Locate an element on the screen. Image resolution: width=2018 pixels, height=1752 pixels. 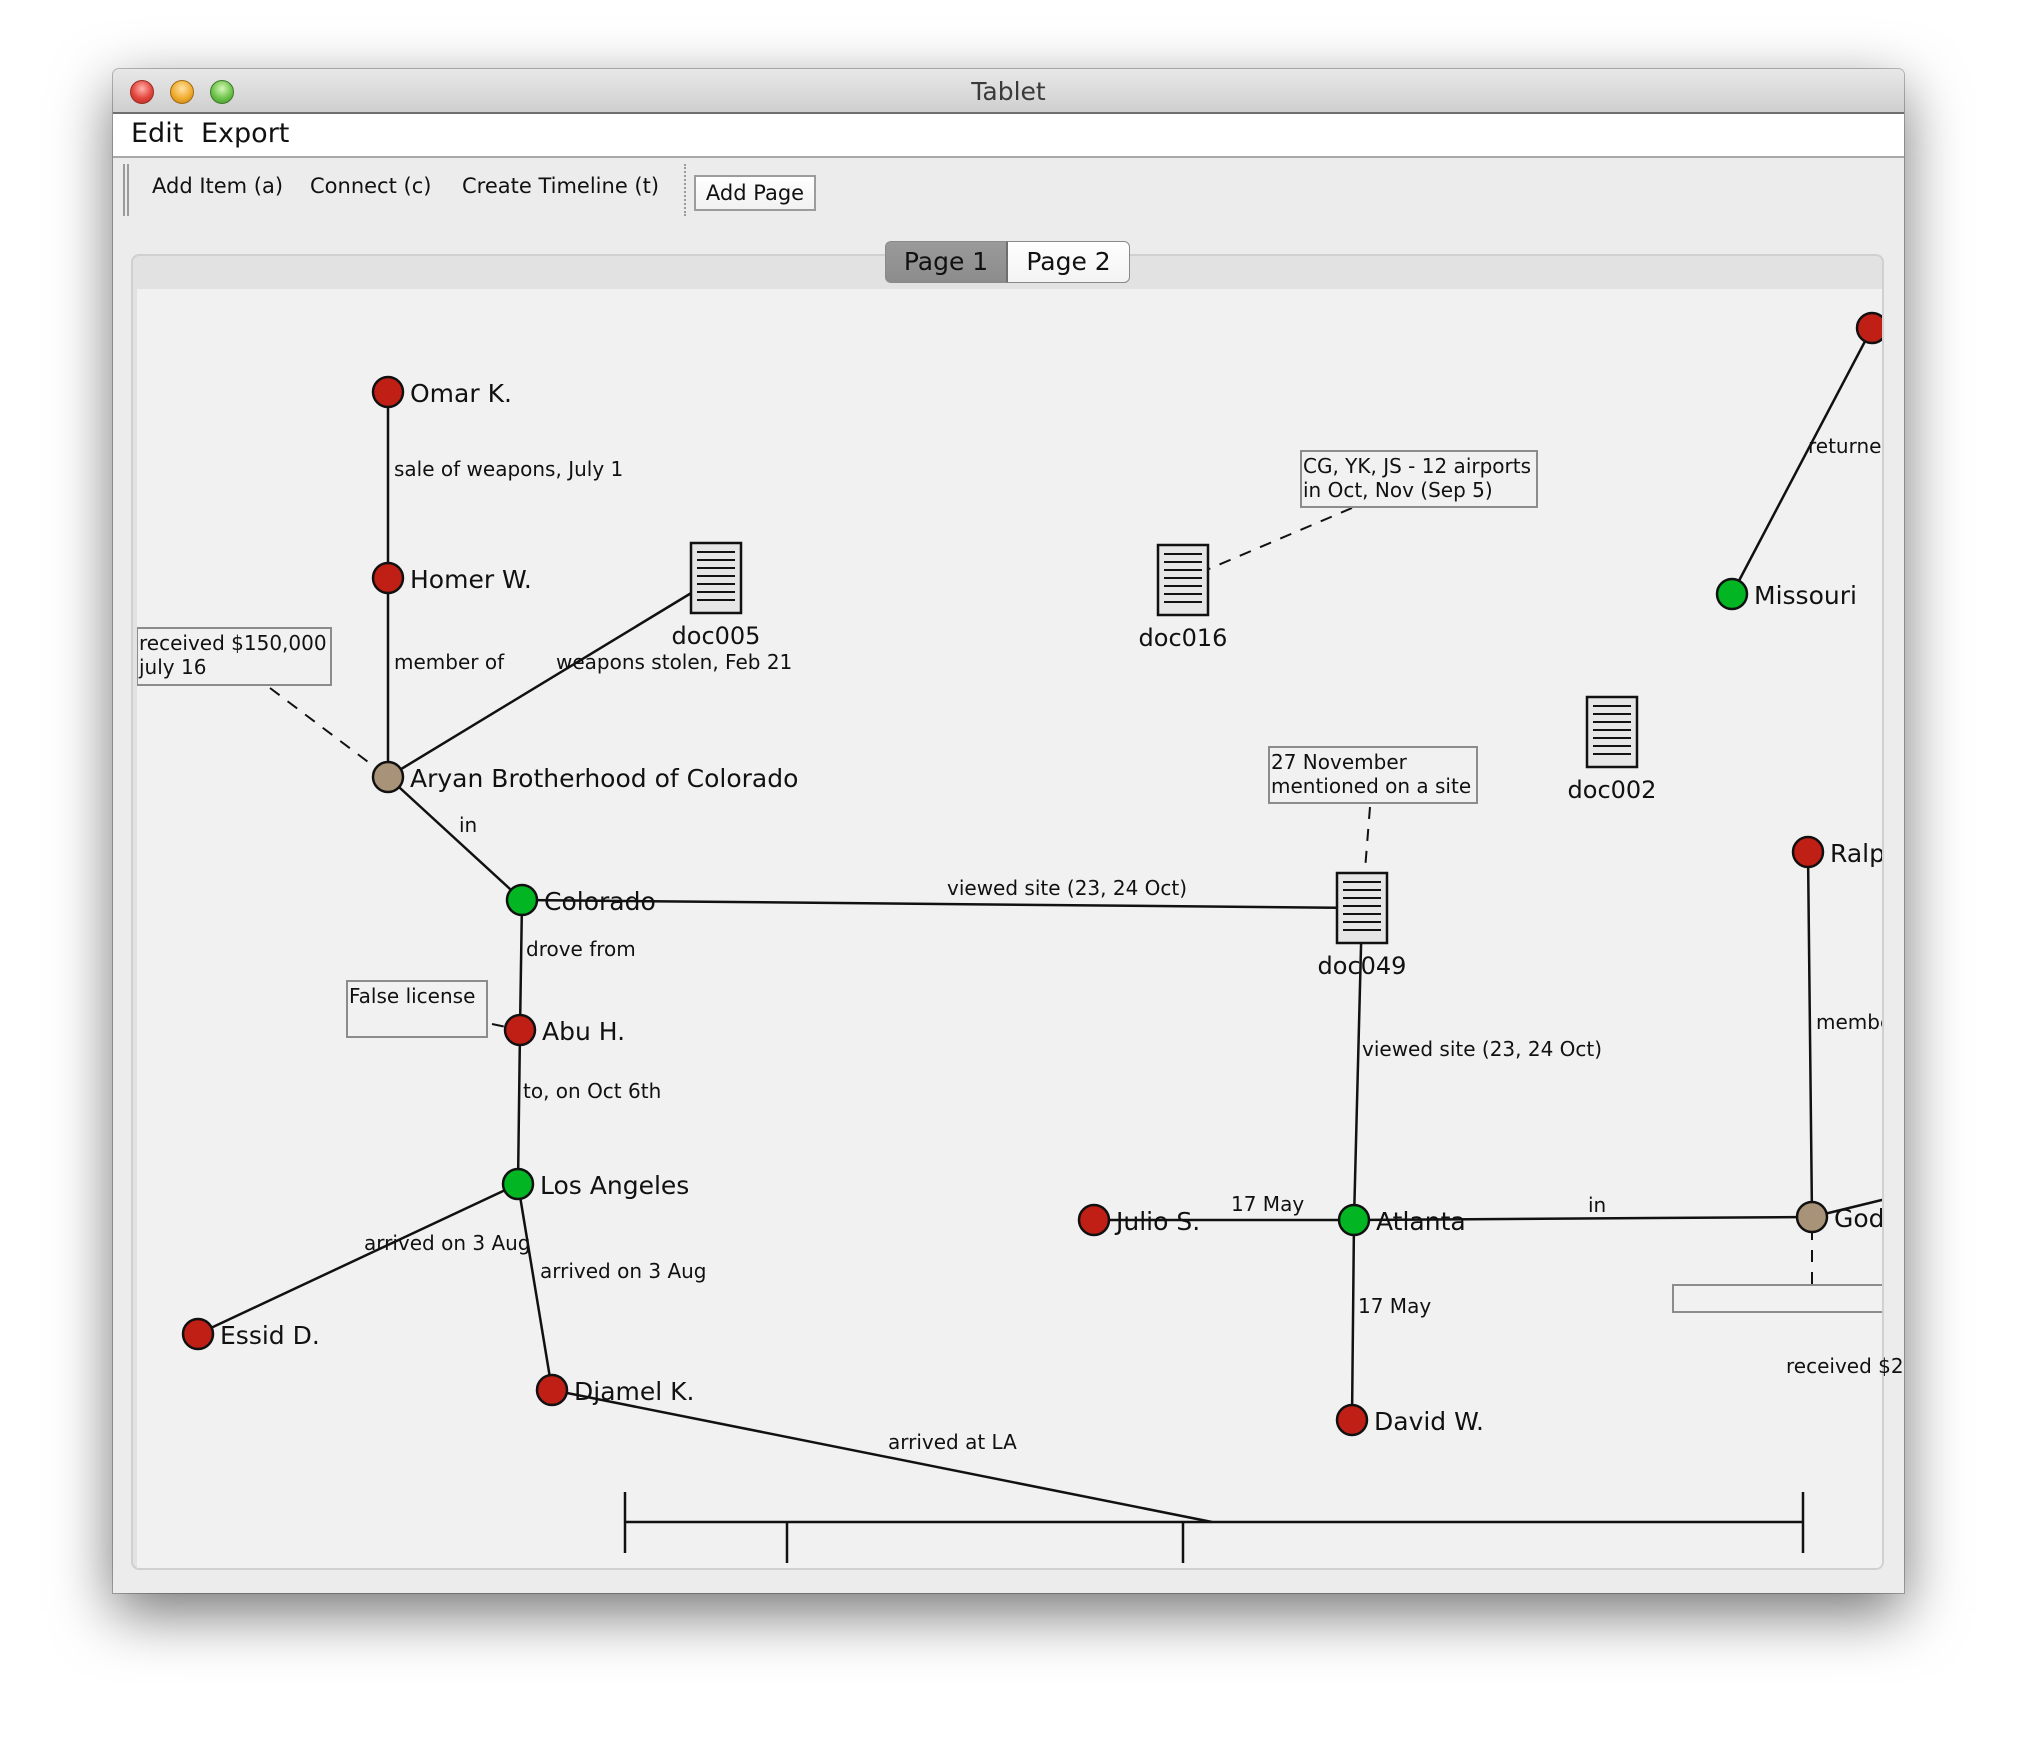
node-label: Aryan Brotherhood of Colorado is located at coordinates (604, 778).